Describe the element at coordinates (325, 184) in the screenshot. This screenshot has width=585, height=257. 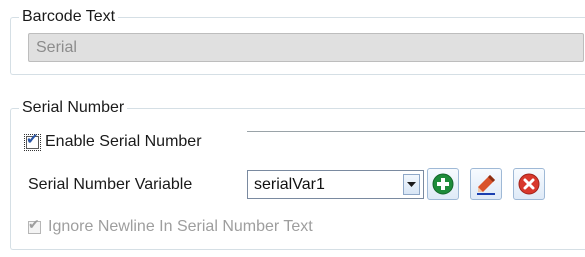
I see `serial-number-variable-value: serialVar1` at that location.